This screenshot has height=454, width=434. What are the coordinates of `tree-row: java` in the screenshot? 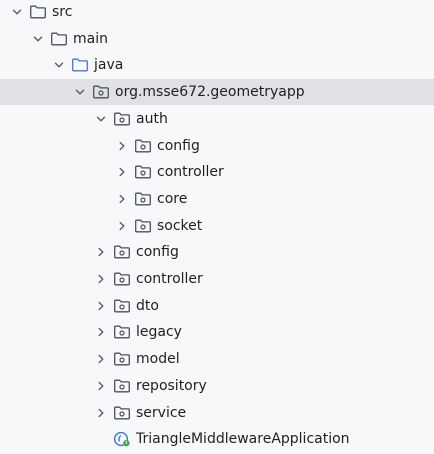 It's located at (217, 65).